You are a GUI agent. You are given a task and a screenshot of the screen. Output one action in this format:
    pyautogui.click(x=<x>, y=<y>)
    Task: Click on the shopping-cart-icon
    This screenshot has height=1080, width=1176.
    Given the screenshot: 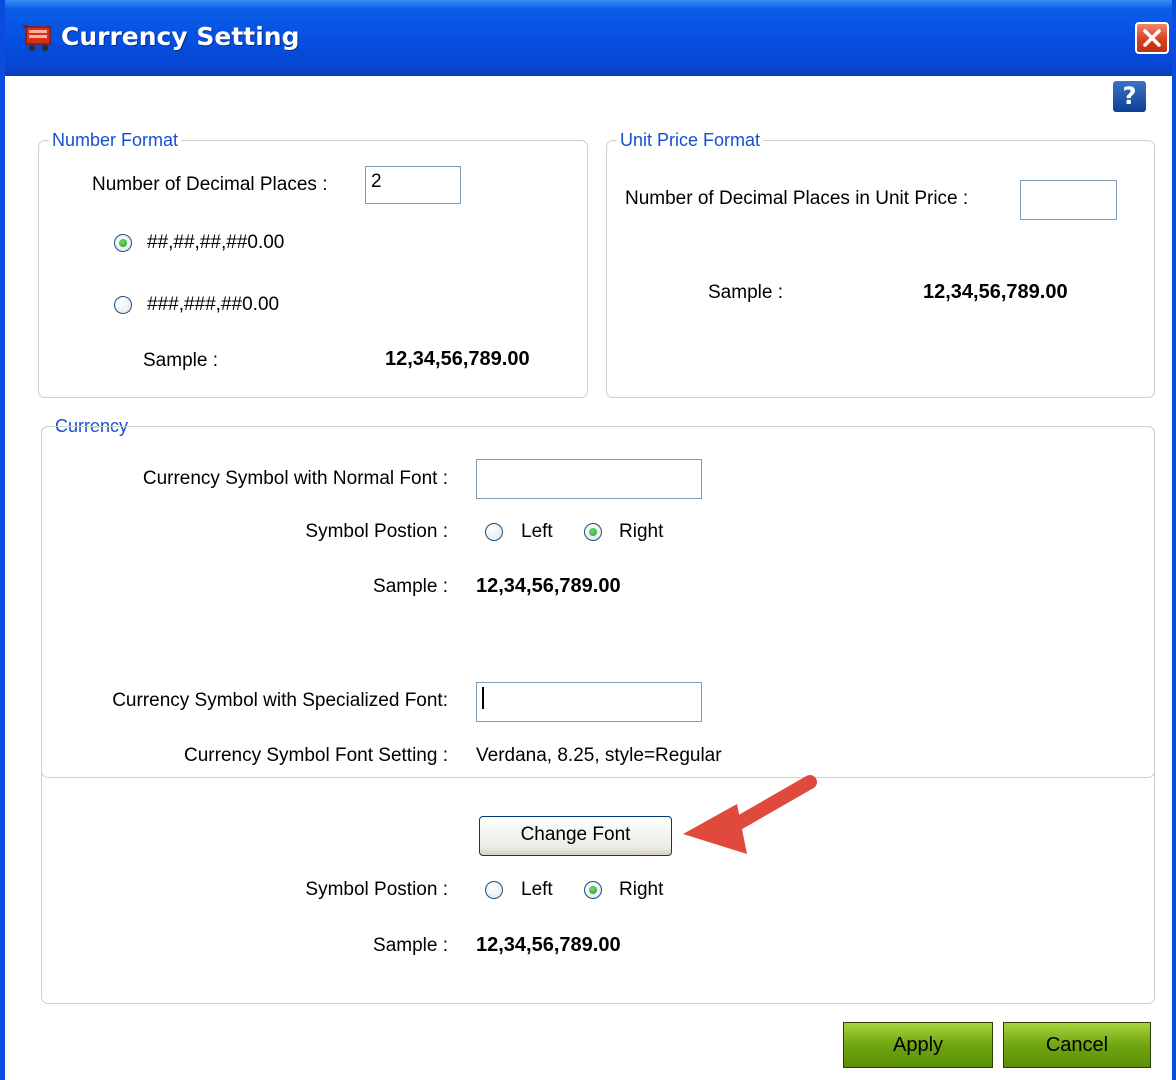 What is the action you would take?
    pyautogui.click(x=37, y=38)
    